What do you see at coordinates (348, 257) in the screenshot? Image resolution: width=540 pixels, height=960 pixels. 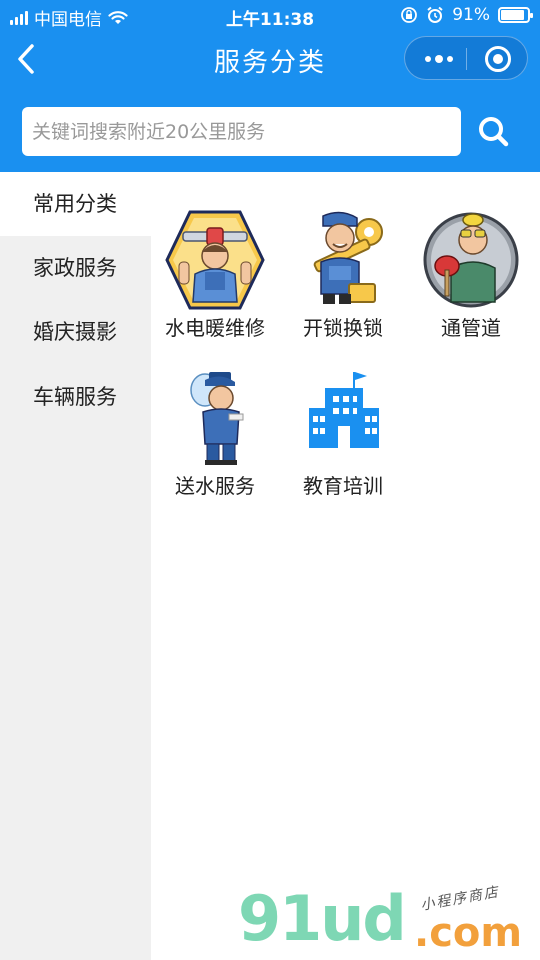 I see `locksmith-icon` at bounding box center [348, 257].